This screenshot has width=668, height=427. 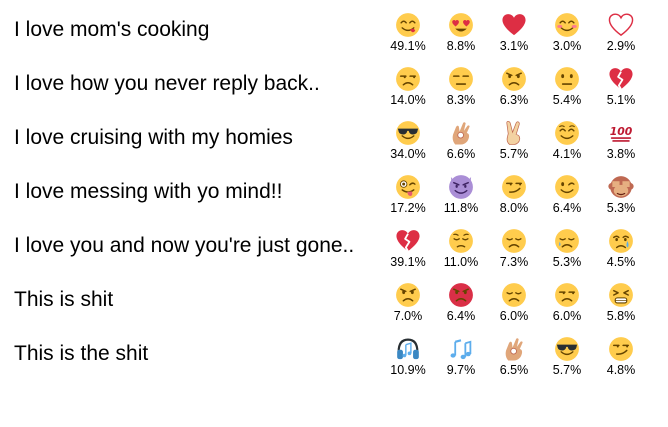 What do you see at coordinates (514, 370) in the screenshot?
I see `emoji-percentage: 6.5%` at bounding box center [514, 370].